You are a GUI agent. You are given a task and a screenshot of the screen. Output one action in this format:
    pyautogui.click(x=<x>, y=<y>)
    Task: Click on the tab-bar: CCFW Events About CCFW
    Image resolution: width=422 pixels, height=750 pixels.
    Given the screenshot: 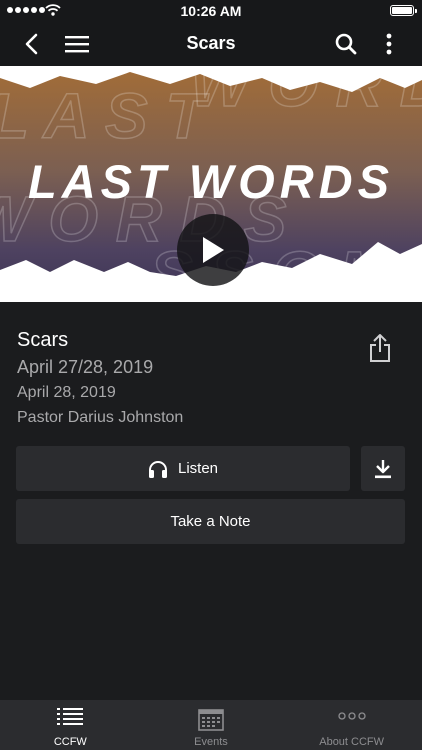 What is the action you would take?
    pyautogui.click(x=211, y=725)
    